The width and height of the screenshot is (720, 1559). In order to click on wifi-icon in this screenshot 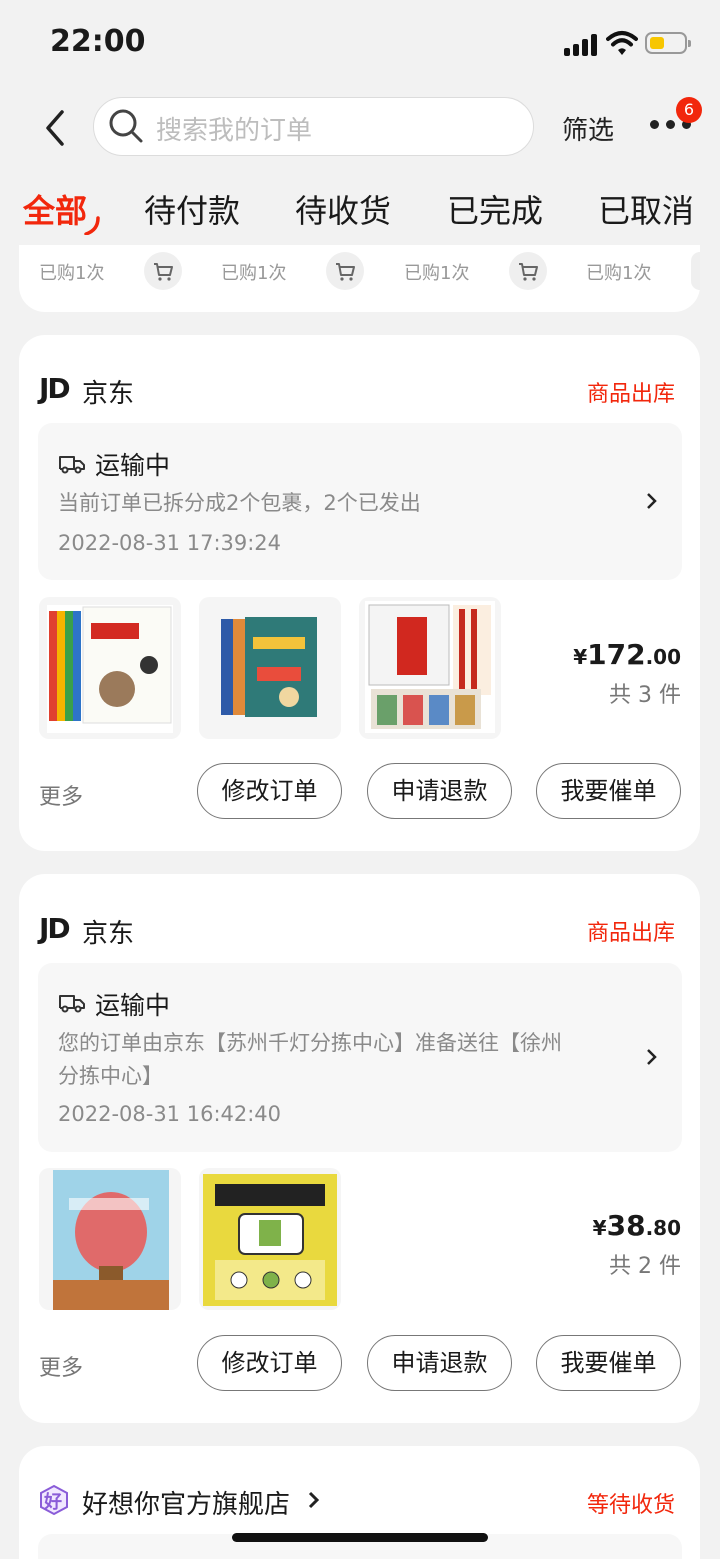, I will do `click(622, 43)`.